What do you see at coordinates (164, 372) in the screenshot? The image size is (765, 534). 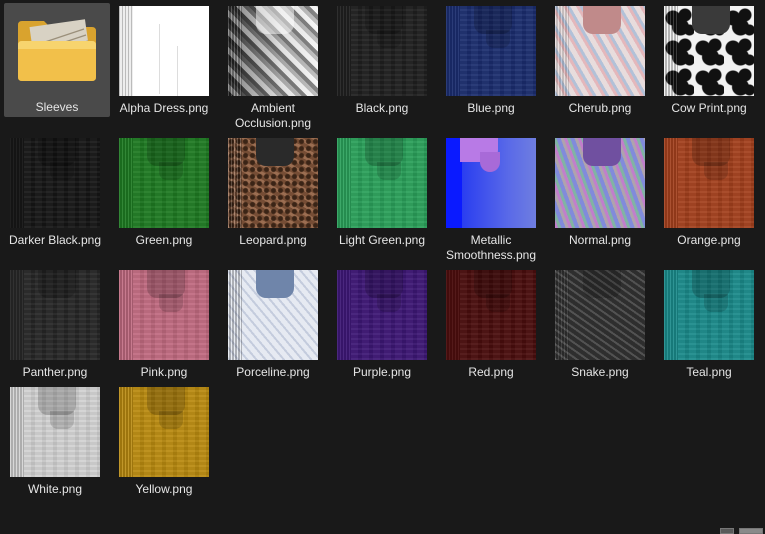 I see `file-name: Pink.png` at bounding box center [164, 372].